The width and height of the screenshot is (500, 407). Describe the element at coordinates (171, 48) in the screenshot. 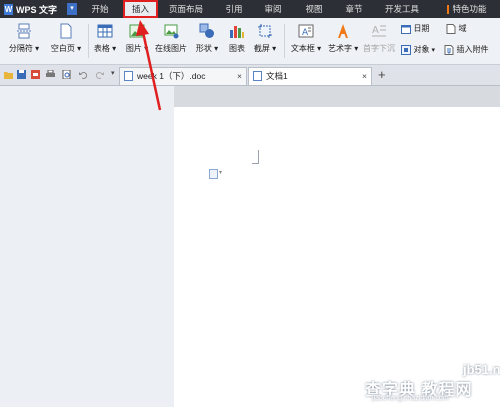

I see `online-picture-label: 在线图片` at that location.